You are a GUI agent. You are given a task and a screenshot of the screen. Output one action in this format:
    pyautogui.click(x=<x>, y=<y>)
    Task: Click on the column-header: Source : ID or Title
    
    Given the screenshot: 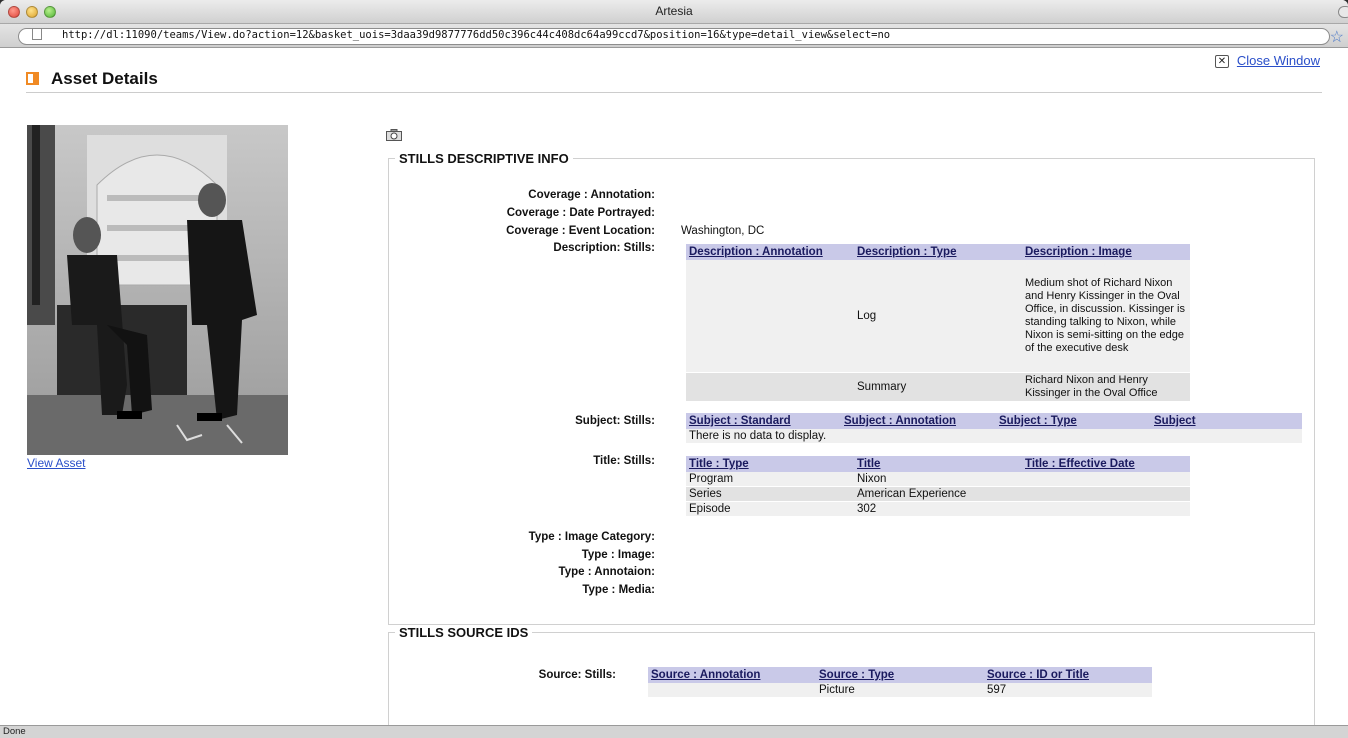 What is the action you would take?
    pyautogui.click(x=1068, y=675)
    